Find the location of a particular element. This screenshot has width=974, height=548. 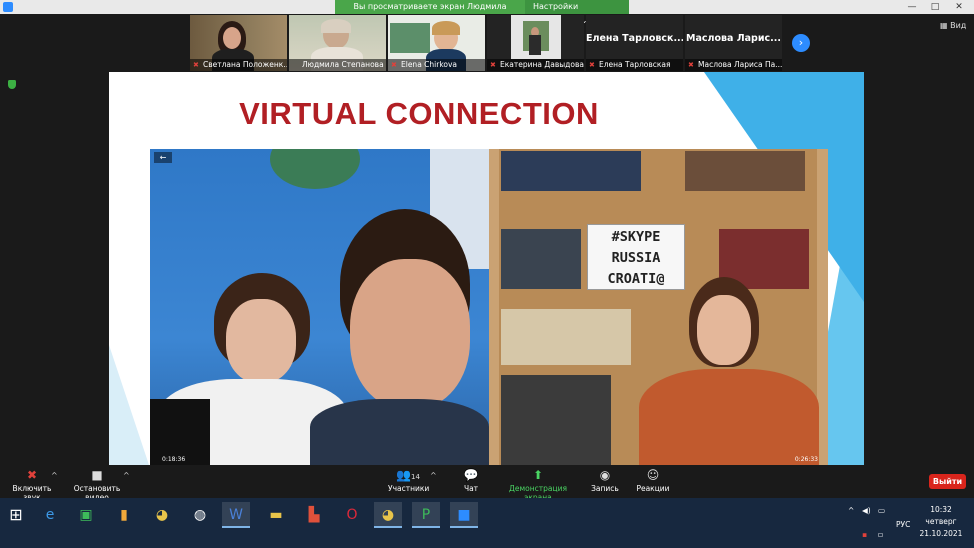

zoom-app-icon is located at coordinates (8, 7).